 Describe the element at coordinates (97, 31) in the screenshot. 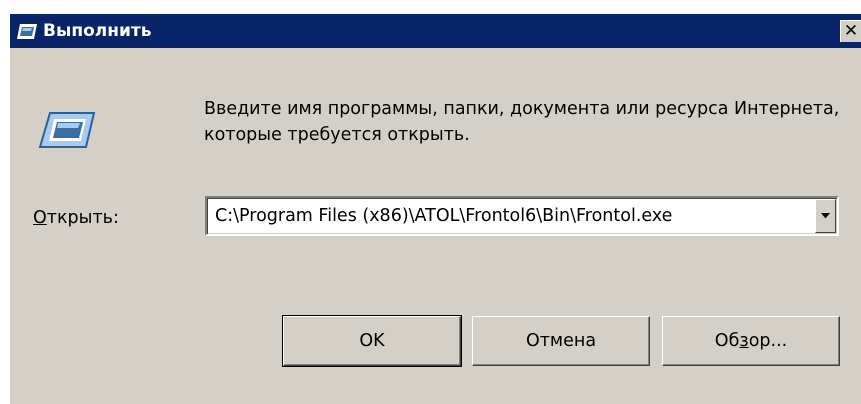

I see `window-title: Выполнить` at that location.